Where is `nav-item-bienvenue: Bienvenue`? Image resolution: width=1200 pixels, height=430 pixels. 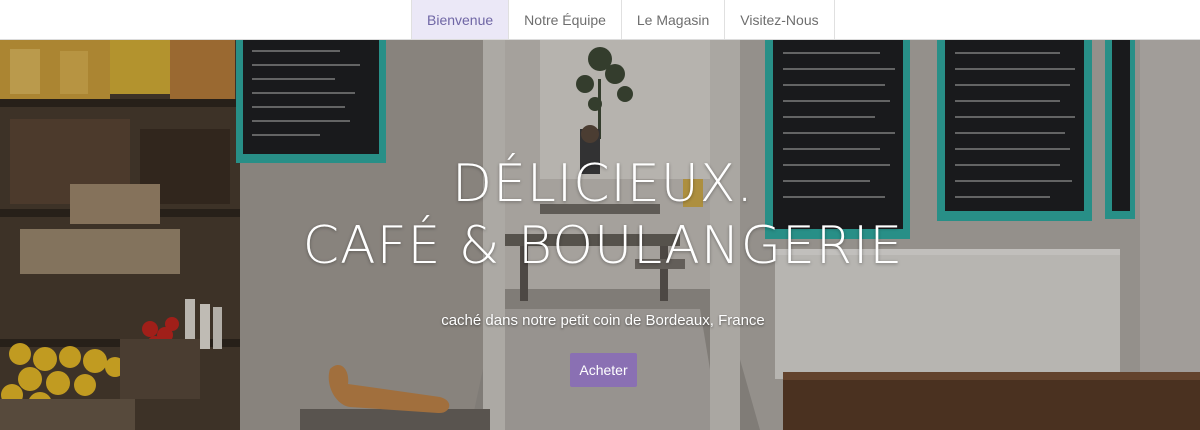
nav-item-bienvenue: Bienvenue is located at coordinates (461, 19).